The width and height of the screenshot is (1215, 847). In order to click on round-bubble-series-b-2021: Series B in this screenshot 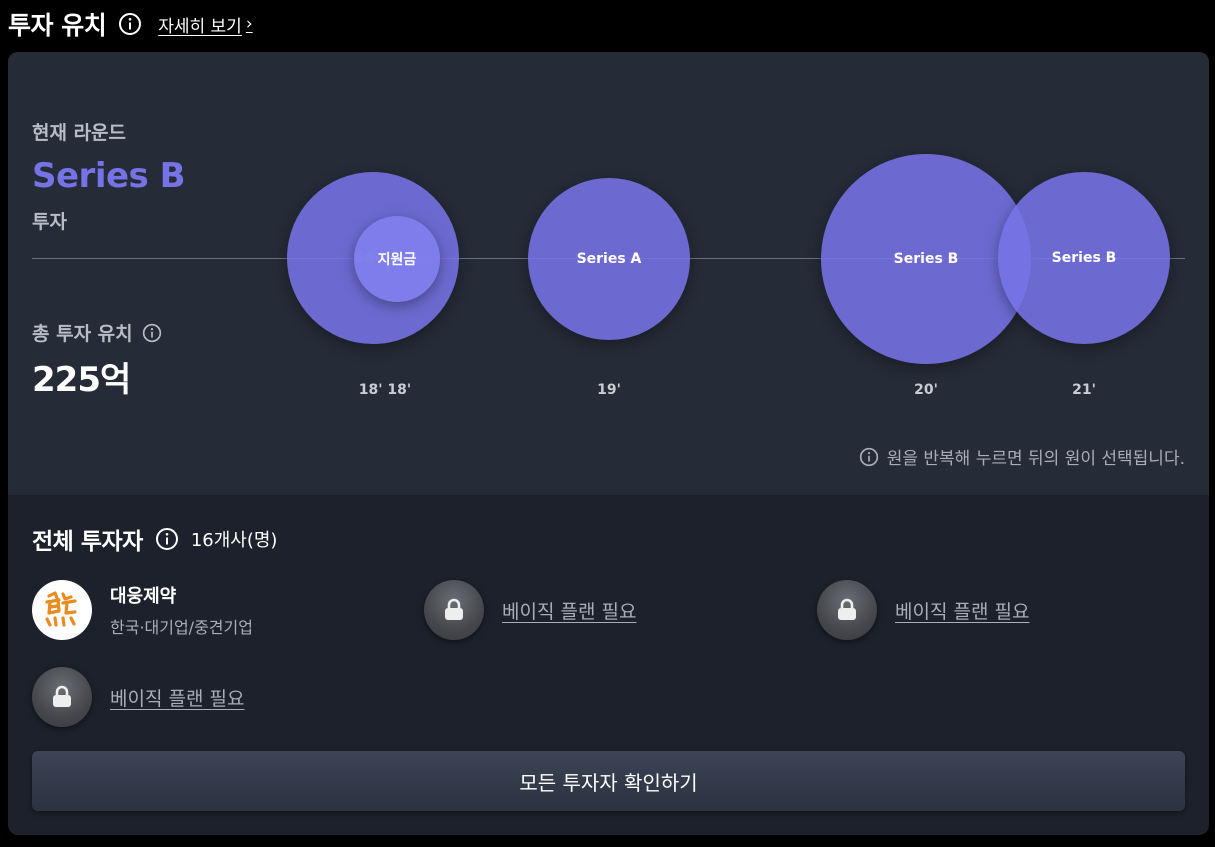, I will do `click(1084, 258)`.